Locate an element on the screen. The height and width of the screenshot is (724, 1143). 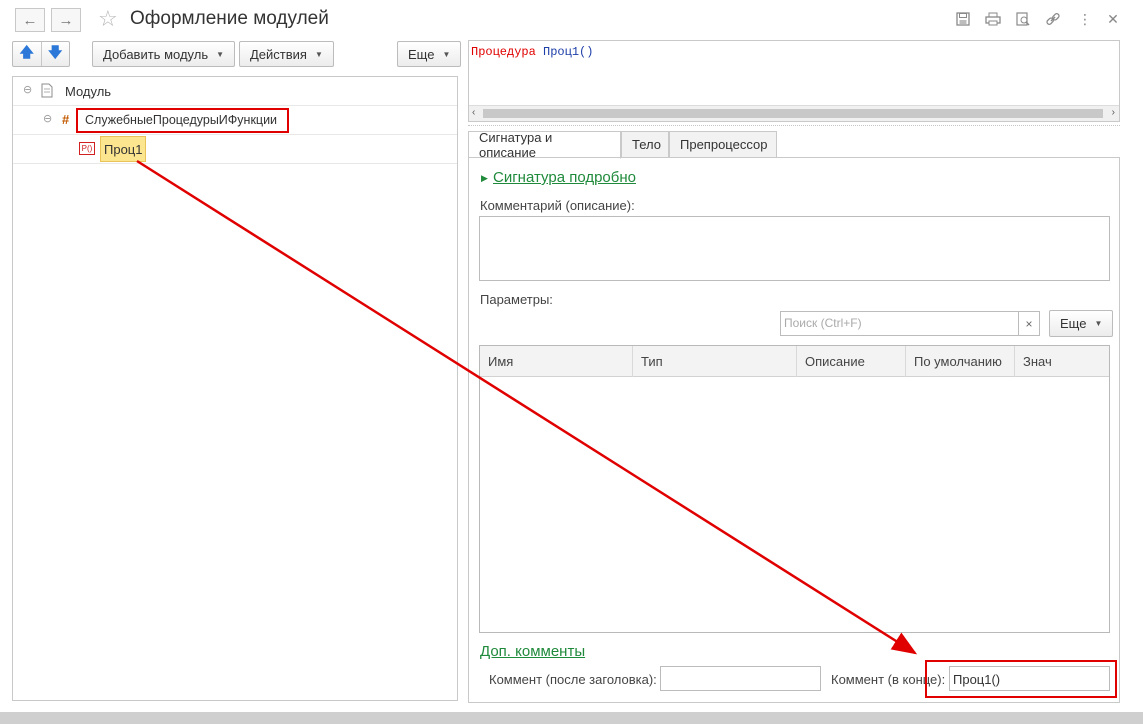
status-bar is located at coordinates (571, 718).